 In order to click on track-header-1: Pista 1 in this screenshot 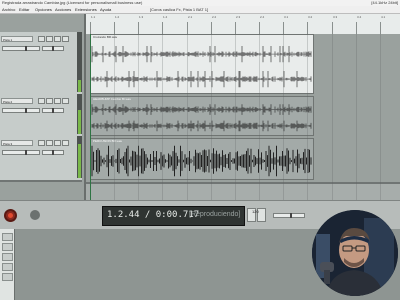, I will do `click(41, 64)`.